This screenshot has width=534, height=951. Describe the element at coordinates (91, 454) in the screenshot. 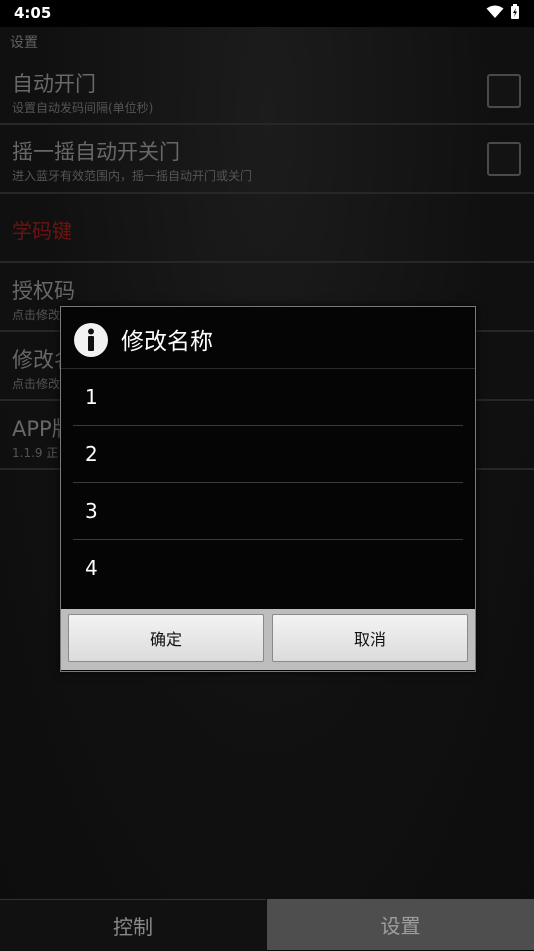

I see `list-item-label: 2` at that location.